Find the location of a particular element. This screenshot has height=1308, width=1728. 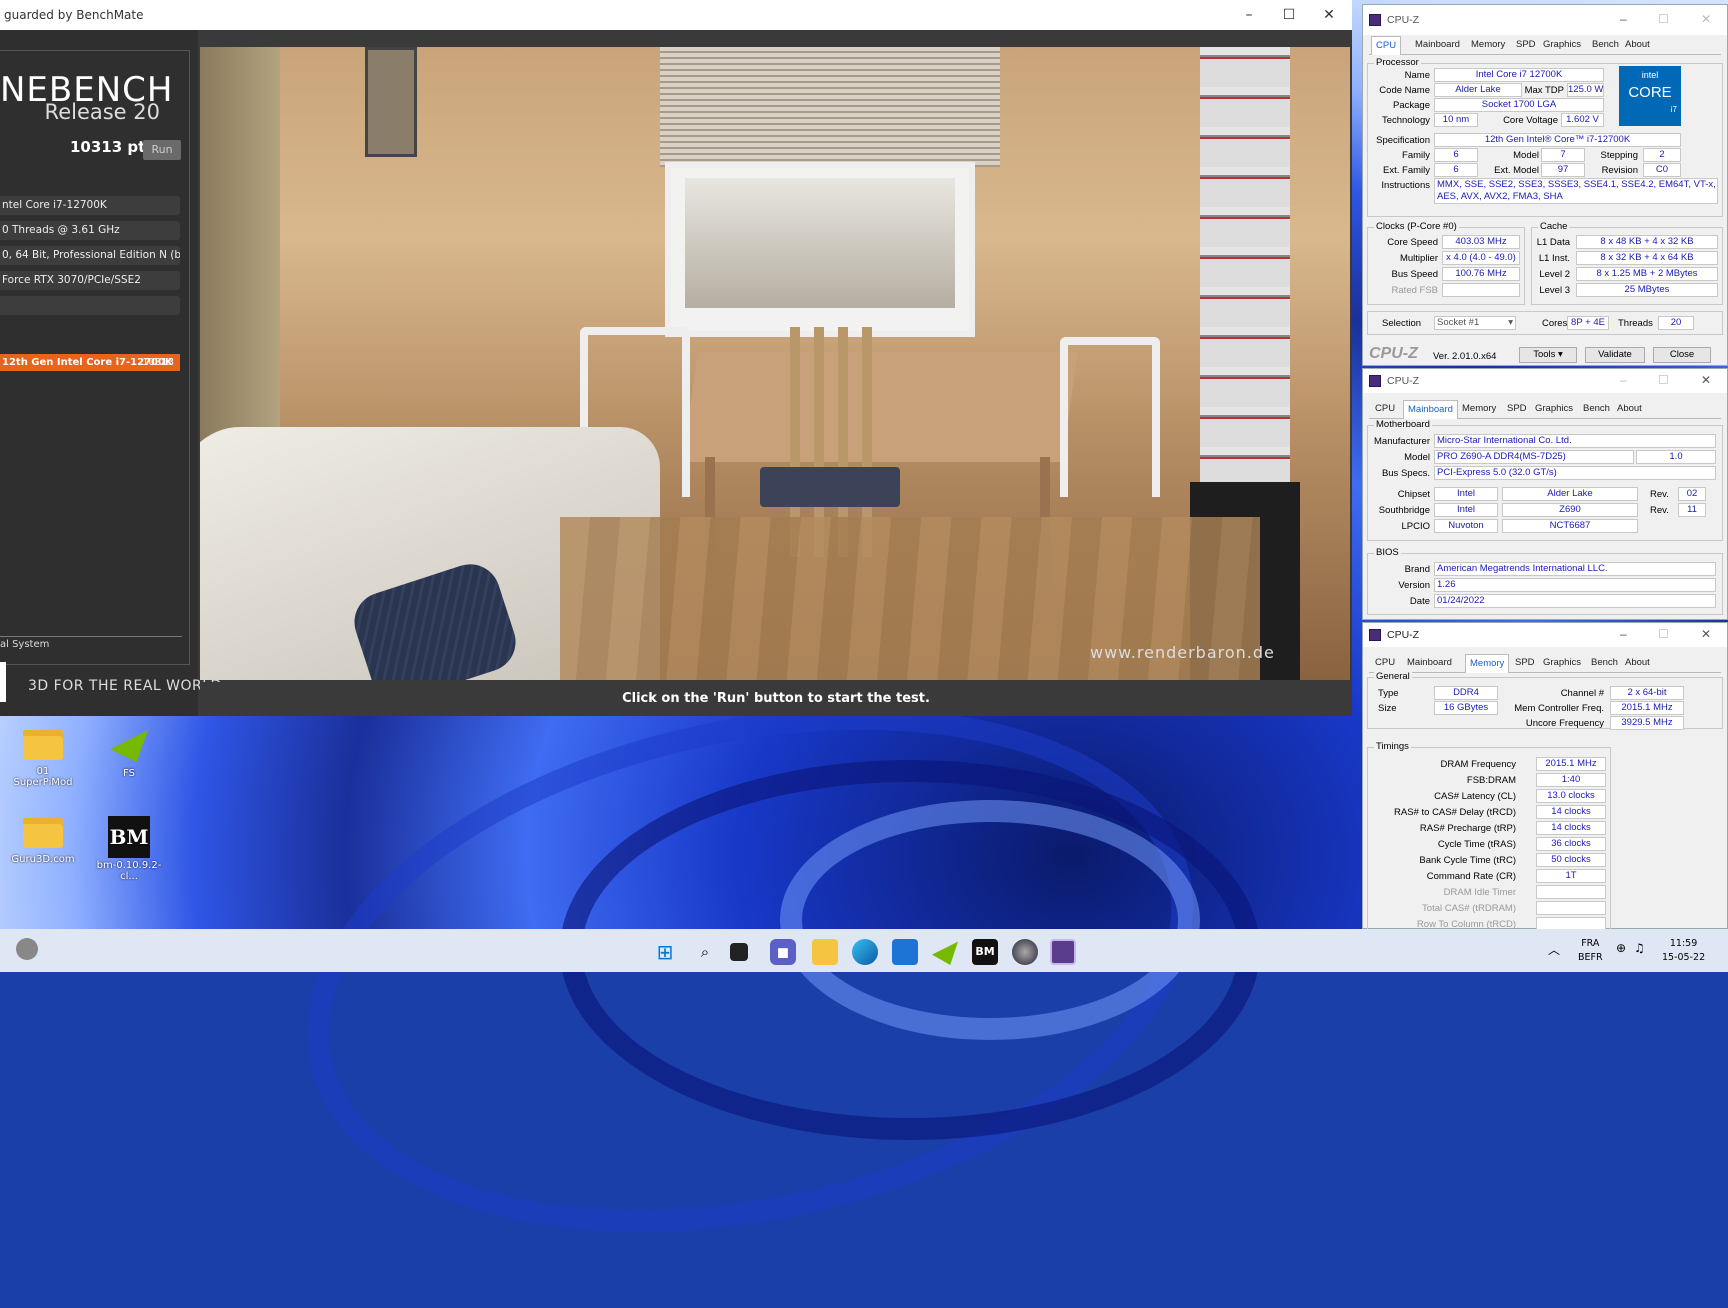

southbridge-rev: 11 is located at coordinates (1692, 510).